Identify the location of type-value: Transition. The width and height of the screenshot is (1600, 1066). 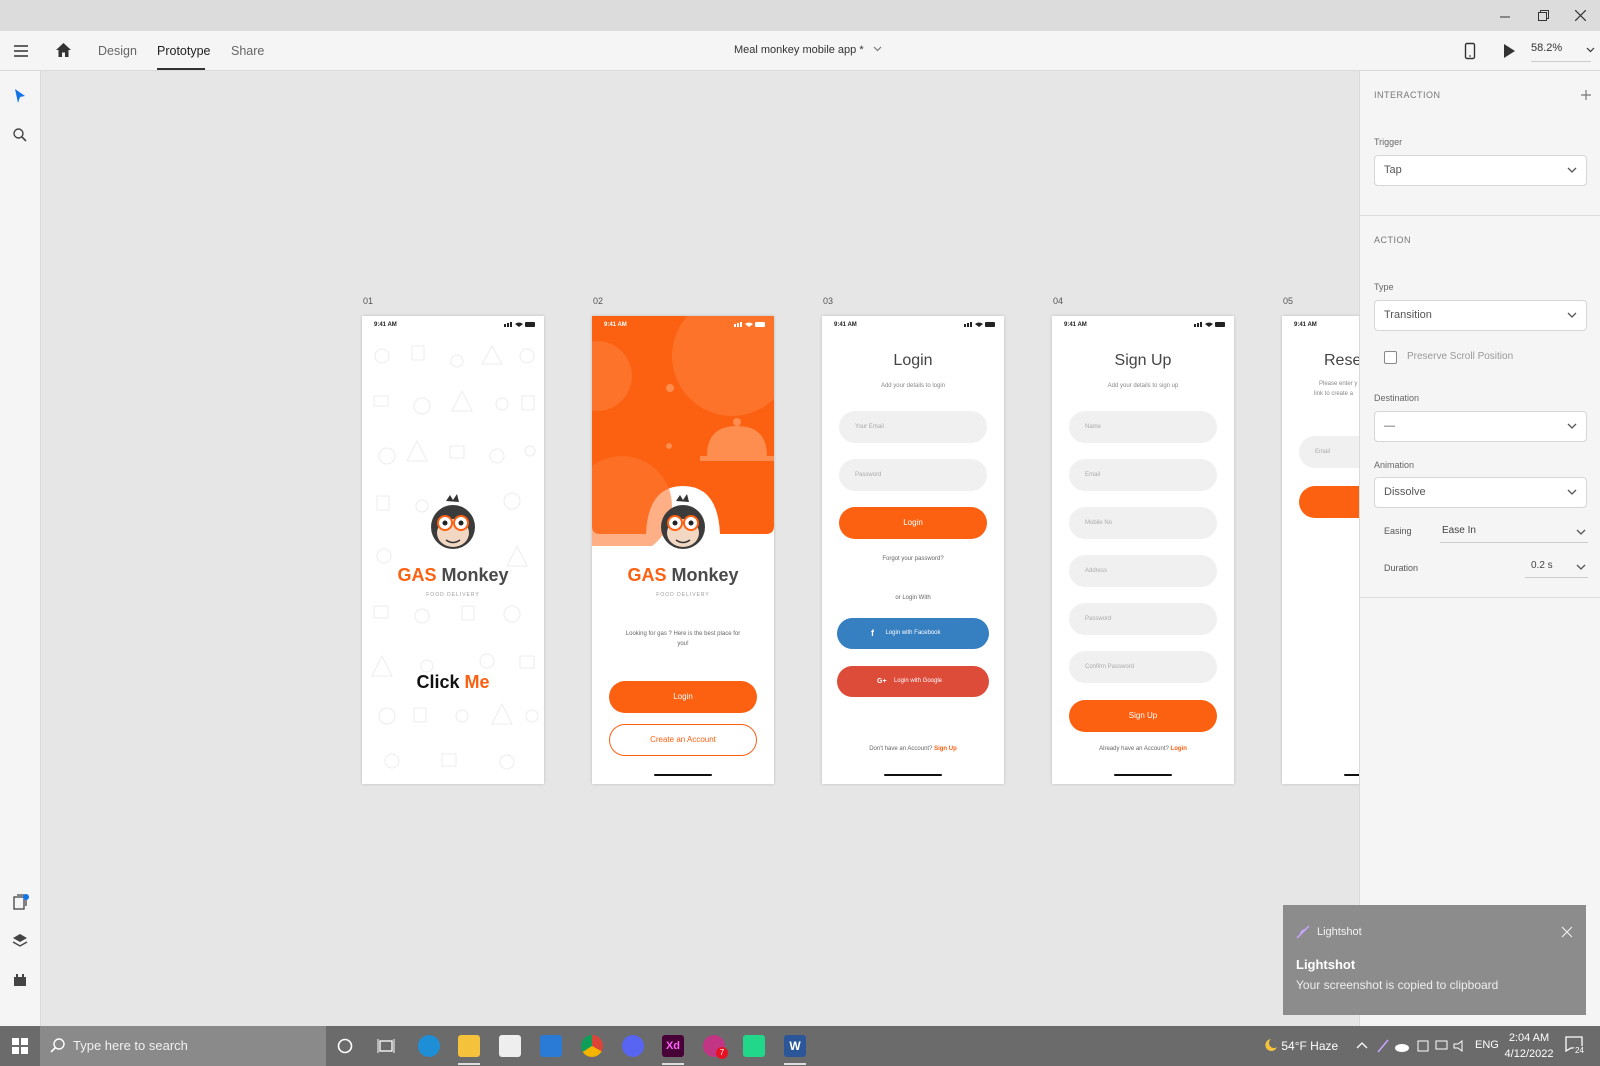
(1408, 315).